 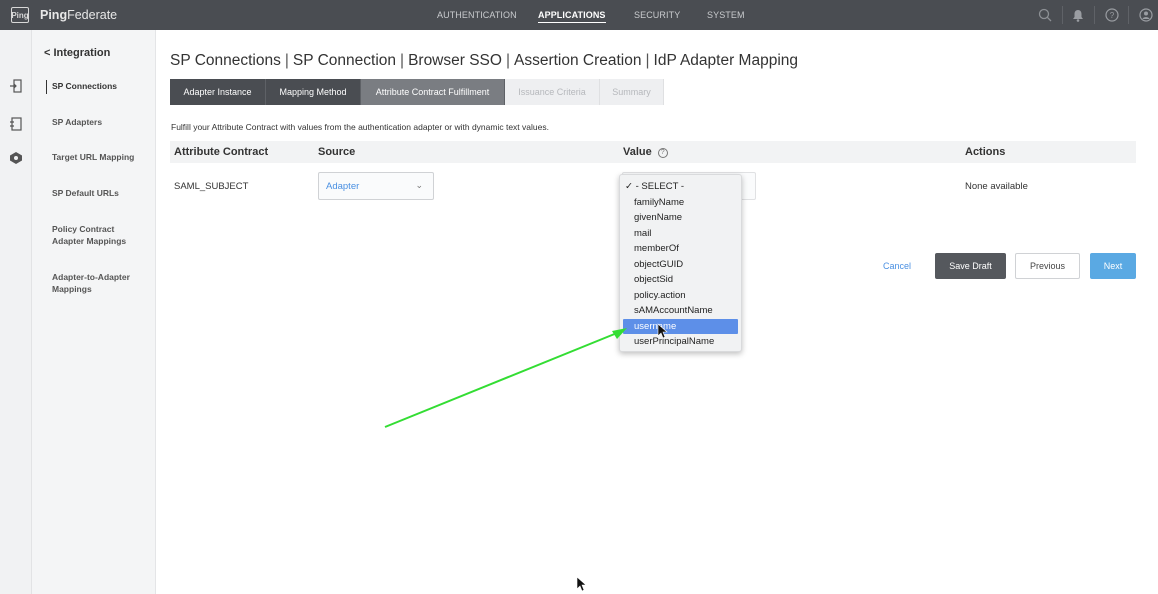 What do you see at coordinates (680, 218) in the screenshot?
I see `dropdown-option: givenName` at bounding box center [680, 218].